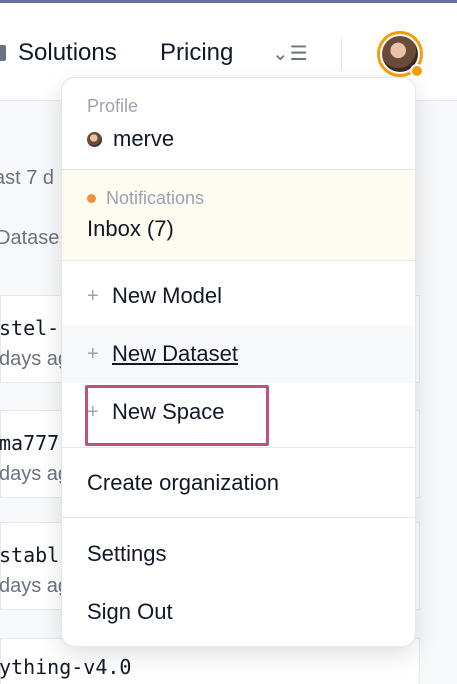  Describe the element at coordinates (30, 555) in the screenshot. I see `list-item-name: stabl` at that location.